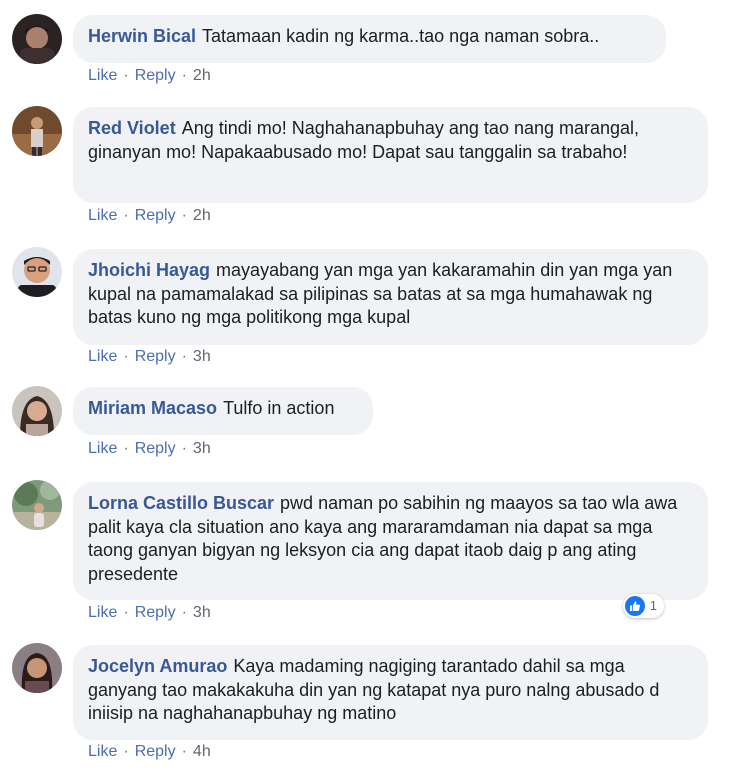  I want to click on comment-author: Jocelyn Amurao, so click(157, 666).